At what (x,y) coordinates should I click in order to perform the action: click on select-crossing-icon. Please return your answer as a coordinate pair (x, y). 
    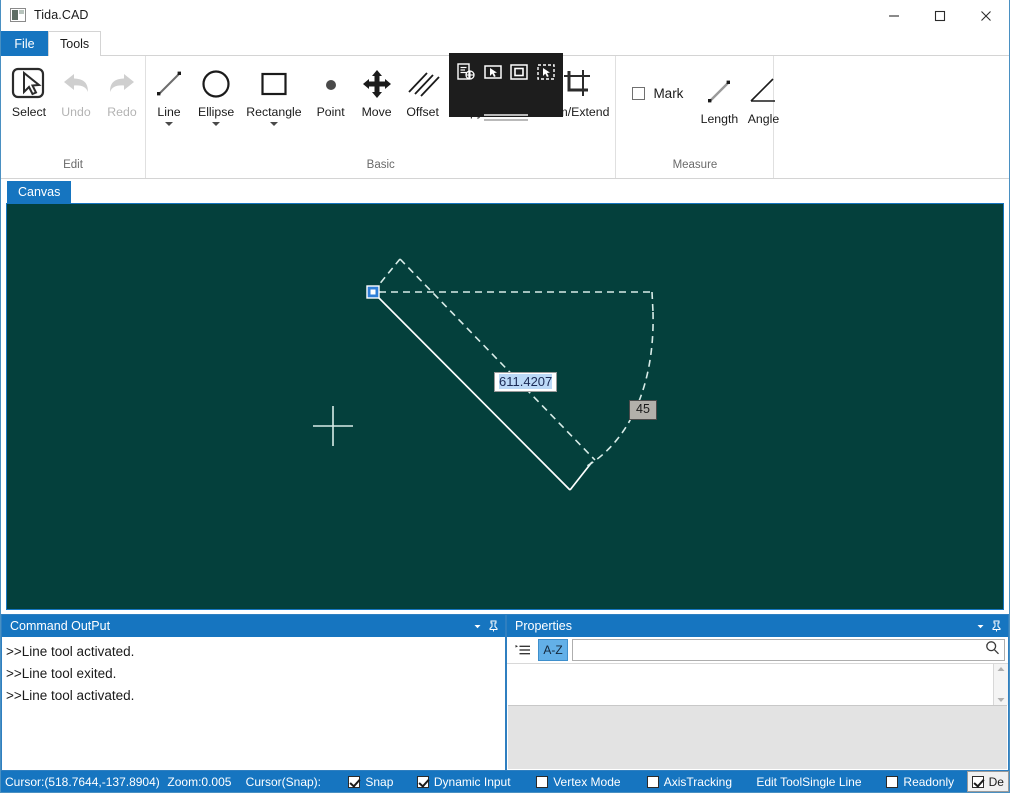
    Looking at the image, I should click on (546, 72).